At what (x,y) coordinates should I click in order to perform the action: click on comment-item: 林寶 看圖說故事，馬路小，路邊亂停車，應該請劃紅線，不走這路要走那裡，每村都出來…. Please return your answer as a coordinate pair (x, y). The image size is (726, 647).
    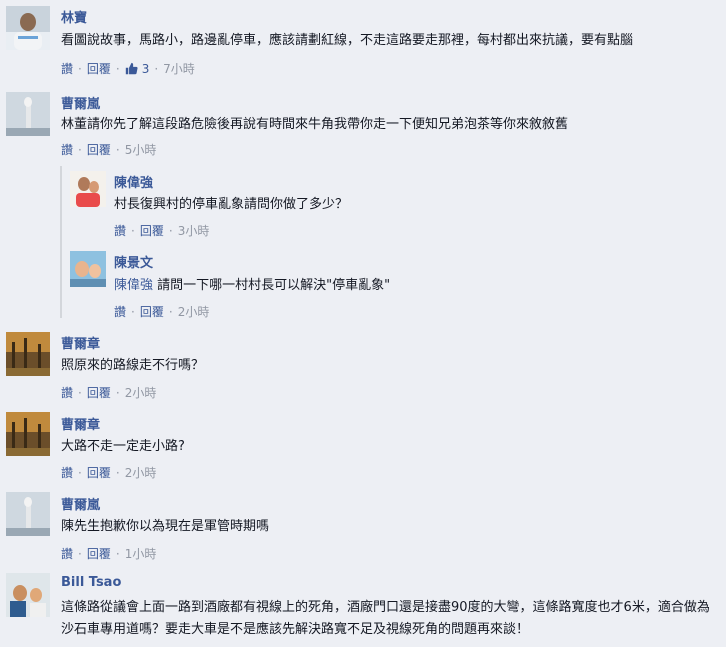
    Looking at the image, I should click on (363, 44).